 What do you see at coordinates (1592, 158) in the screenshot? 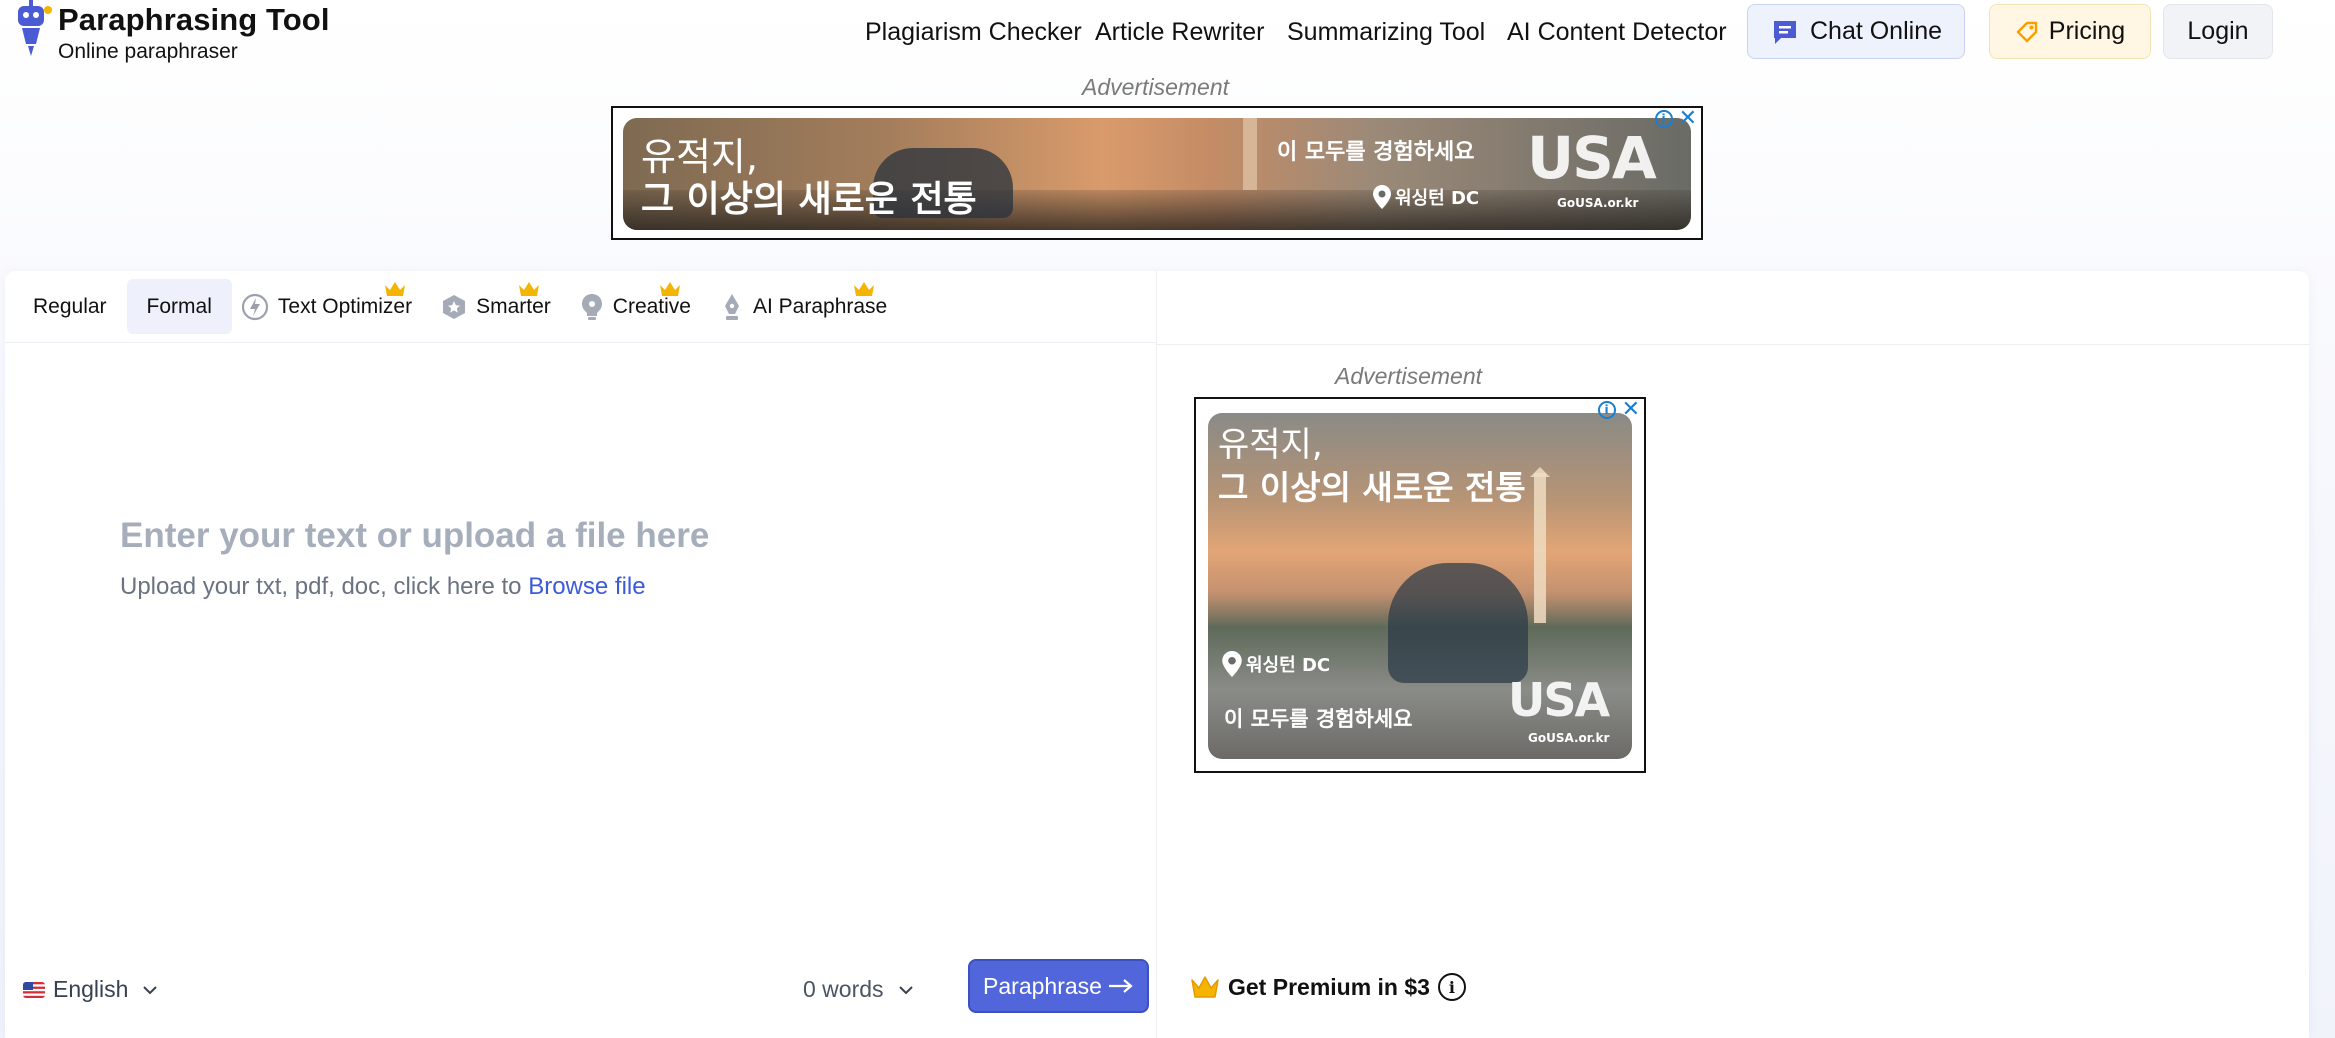
I see `top-ad-usa-logo: USA` at bounding box center [1592, 158].